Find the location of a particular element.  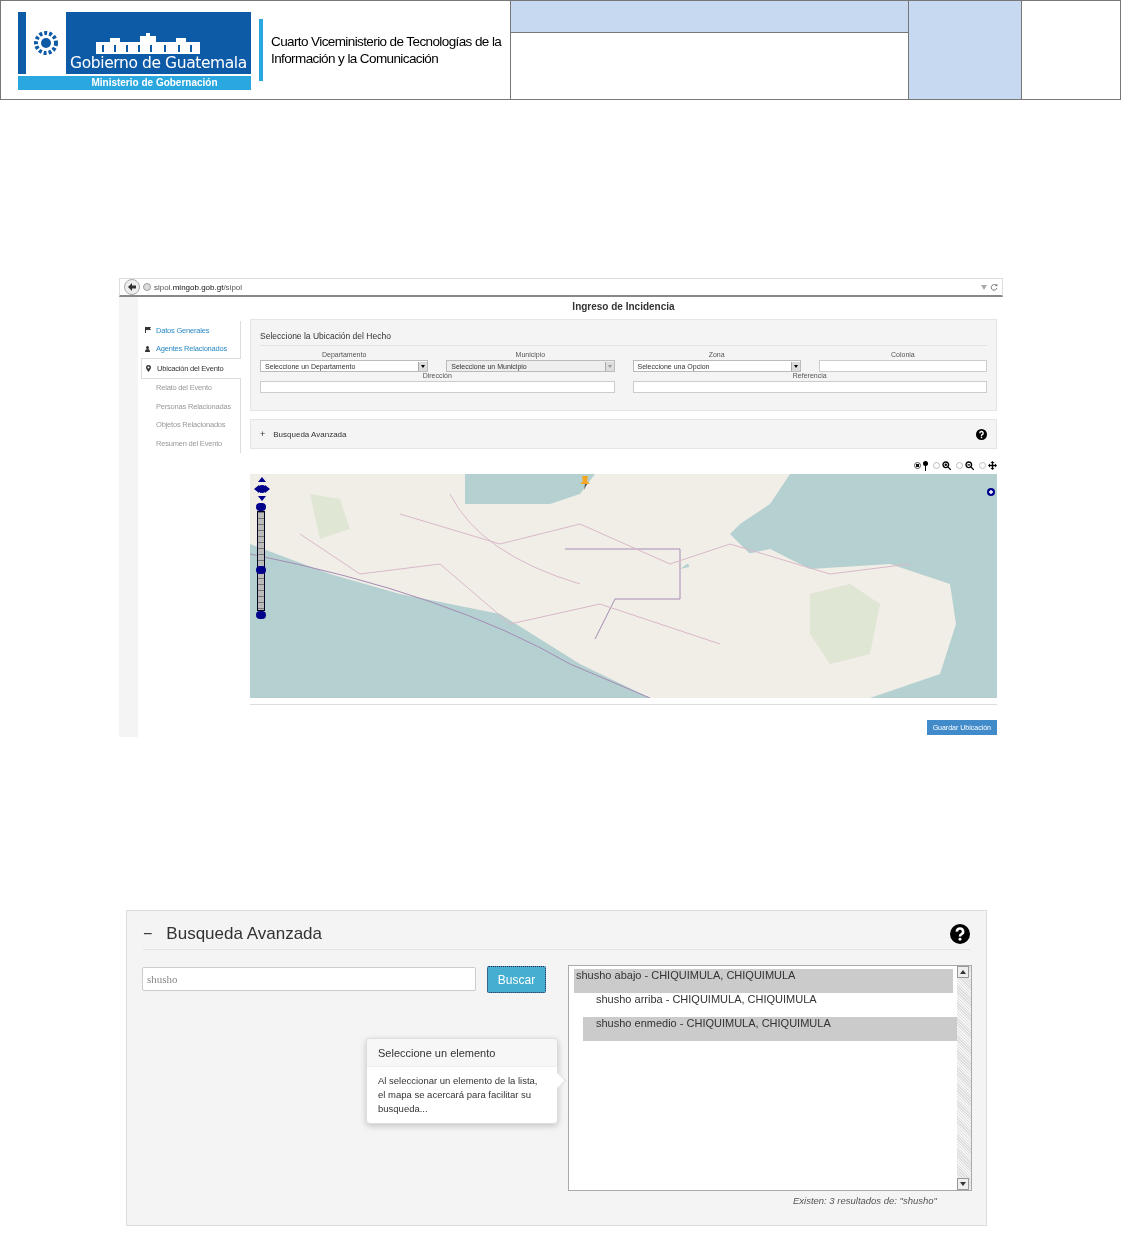

map-pin-icon is located at coordinates (586, 483).